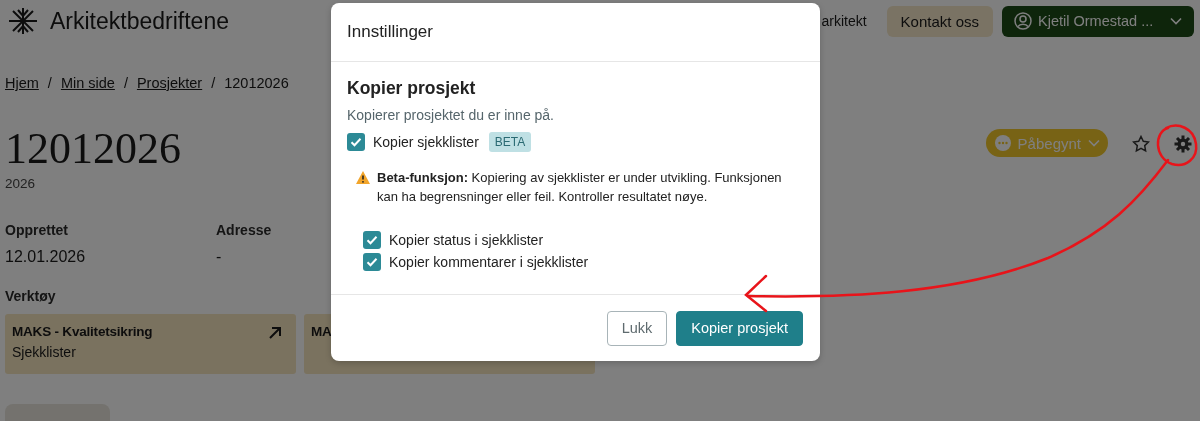 The height and width of the screenshot is (421, 1200). Describe the element at coordinates (1002, 143) in the screenshot. I see `more-icon` at that location.